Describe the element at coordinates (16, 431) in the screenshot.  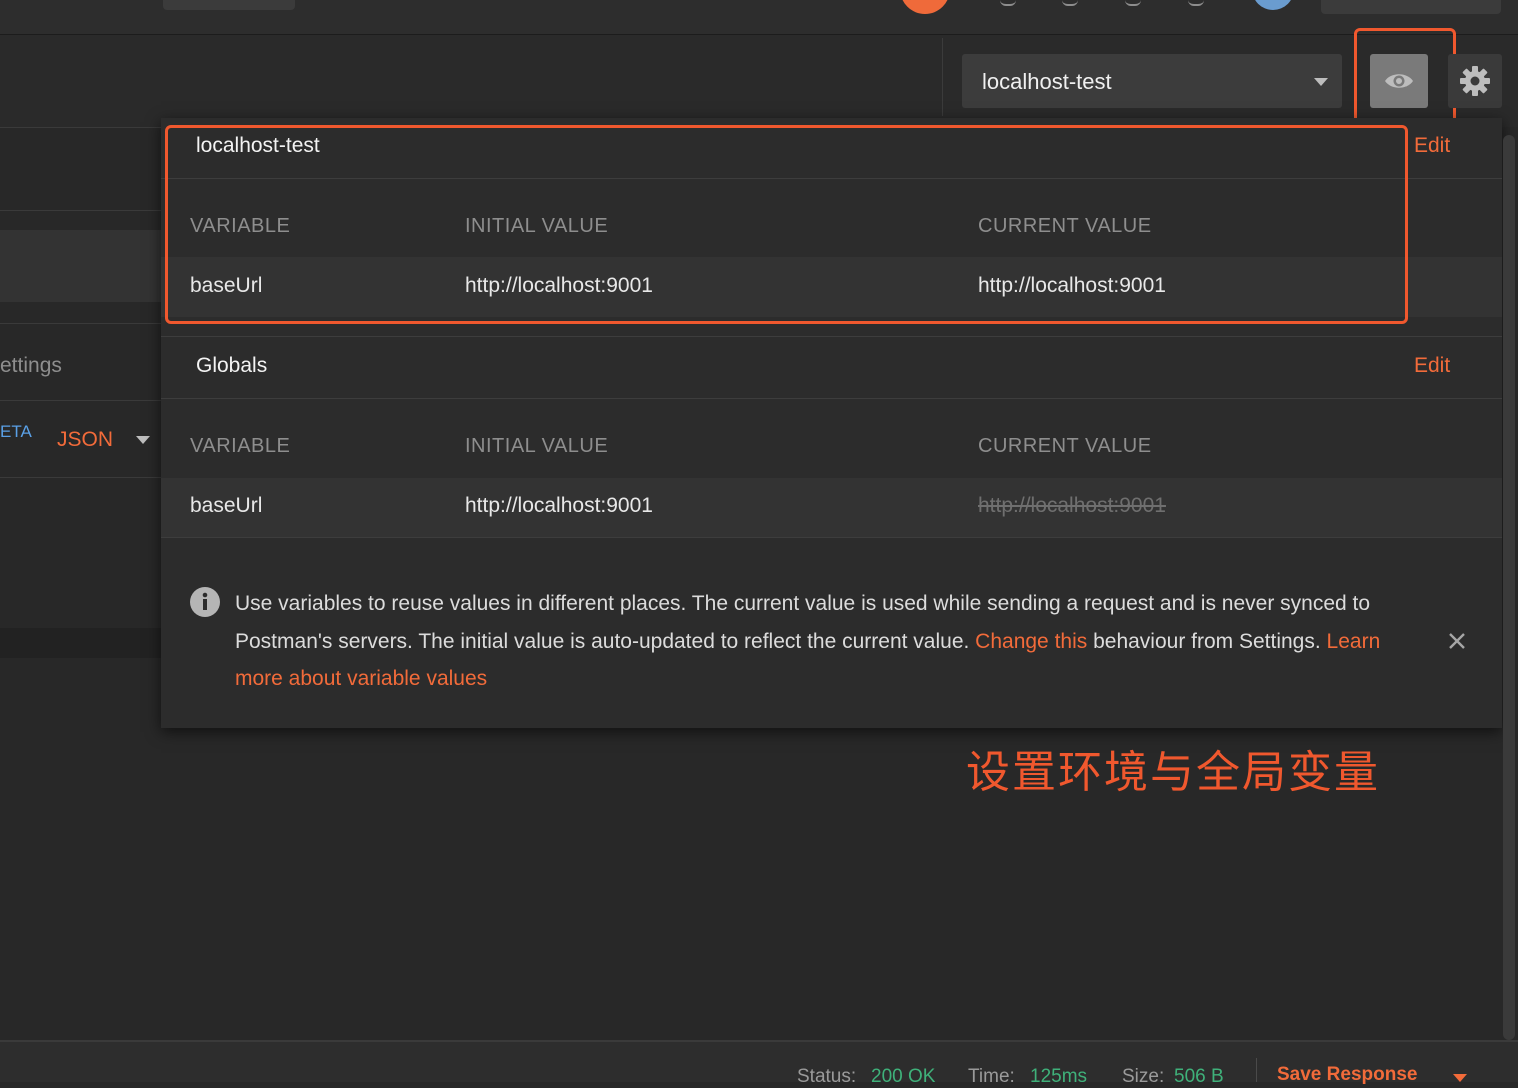
I see `beta-badge: ETA` at that location.